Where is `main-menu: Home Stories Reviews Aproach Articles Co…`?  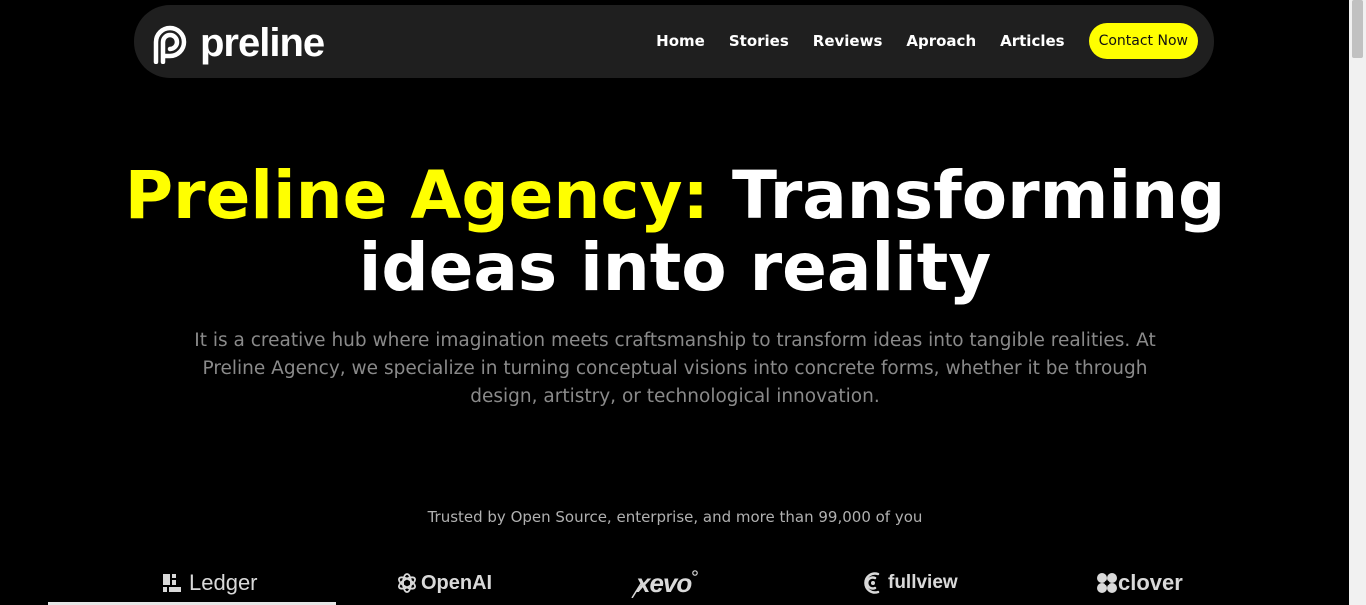
main-menu: Home Stories Reviews Aproach Articles Co… is located at coordinates (927, 41).